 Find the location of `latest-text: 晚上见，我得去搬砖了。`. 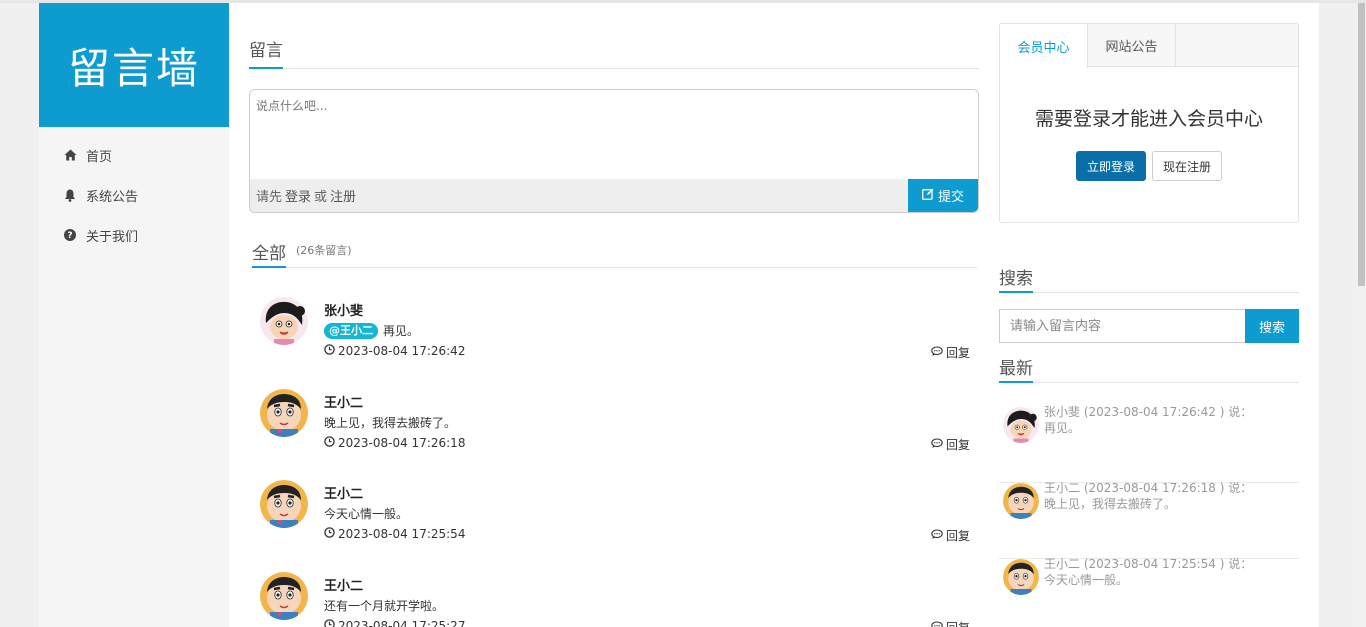

latest-text: 晚上见，我得去搬砖了。 is located at coordinates (1110, 504).